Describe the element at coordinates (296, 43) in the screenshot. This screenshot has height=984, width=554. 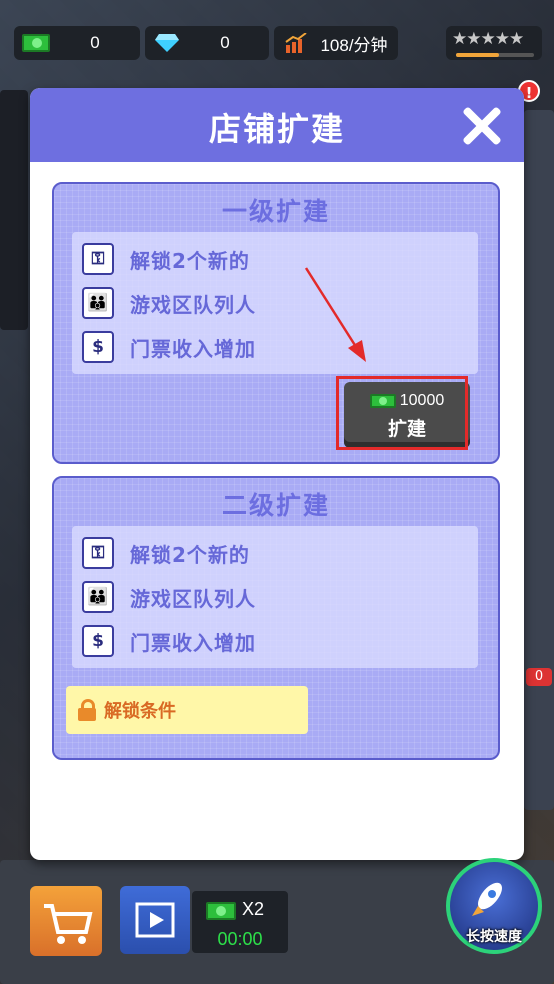
I see `chart-up-icon` at that location.